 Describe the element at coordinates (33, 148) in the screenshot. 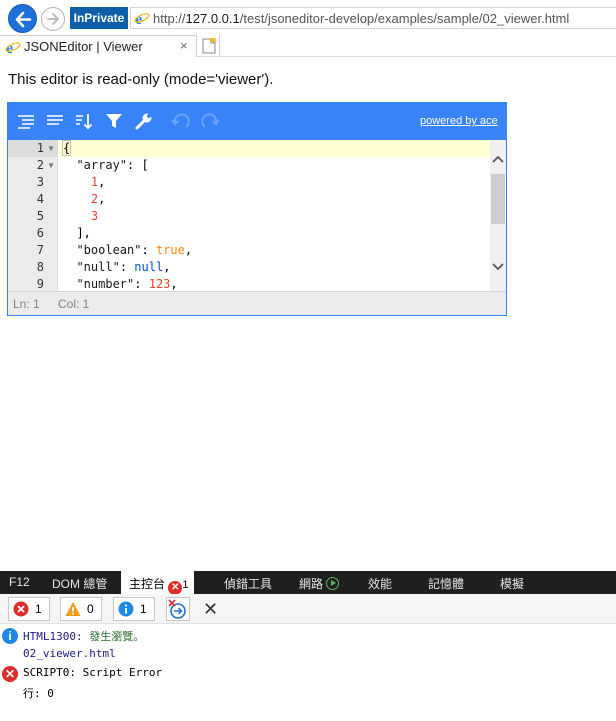

I see `gutter-line: 1 ▼` at that location.